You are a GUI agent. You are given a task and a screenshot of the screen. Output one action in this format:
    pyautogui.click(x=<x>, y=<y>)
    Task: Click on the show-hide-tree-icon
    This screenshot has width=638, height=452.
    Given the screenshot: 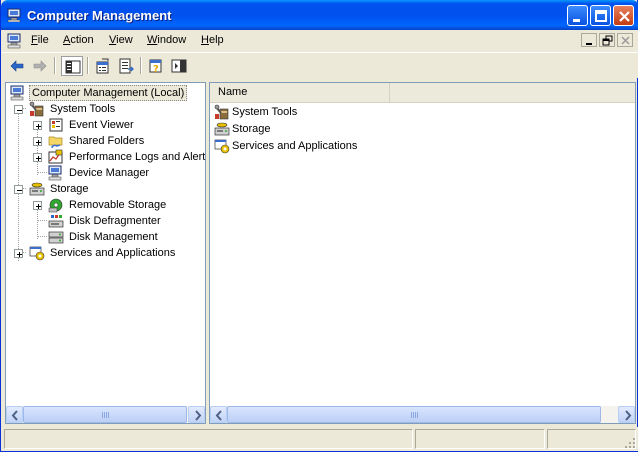 What is the action you would take?
    pyautogui.click(x=73, y=67)
    